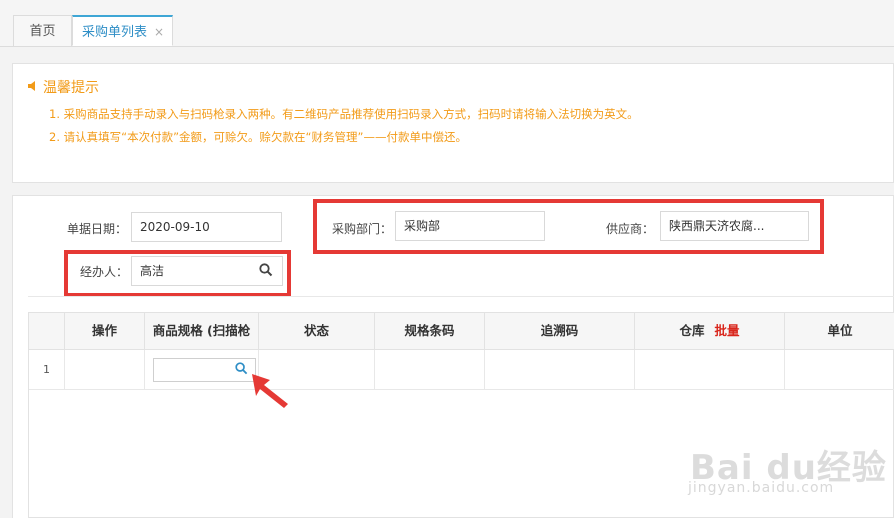 The height and width of the screenshot is (518, 894). I want to click on table-header: 操作 商品规格 (扫描枪 状态 规格条码 追溯码 仓库 批量 单位, so click(461, 331).